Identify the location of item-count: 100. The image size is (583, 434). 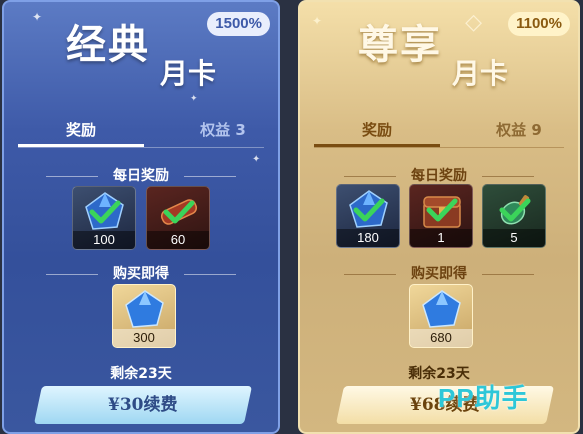
(104, 240).